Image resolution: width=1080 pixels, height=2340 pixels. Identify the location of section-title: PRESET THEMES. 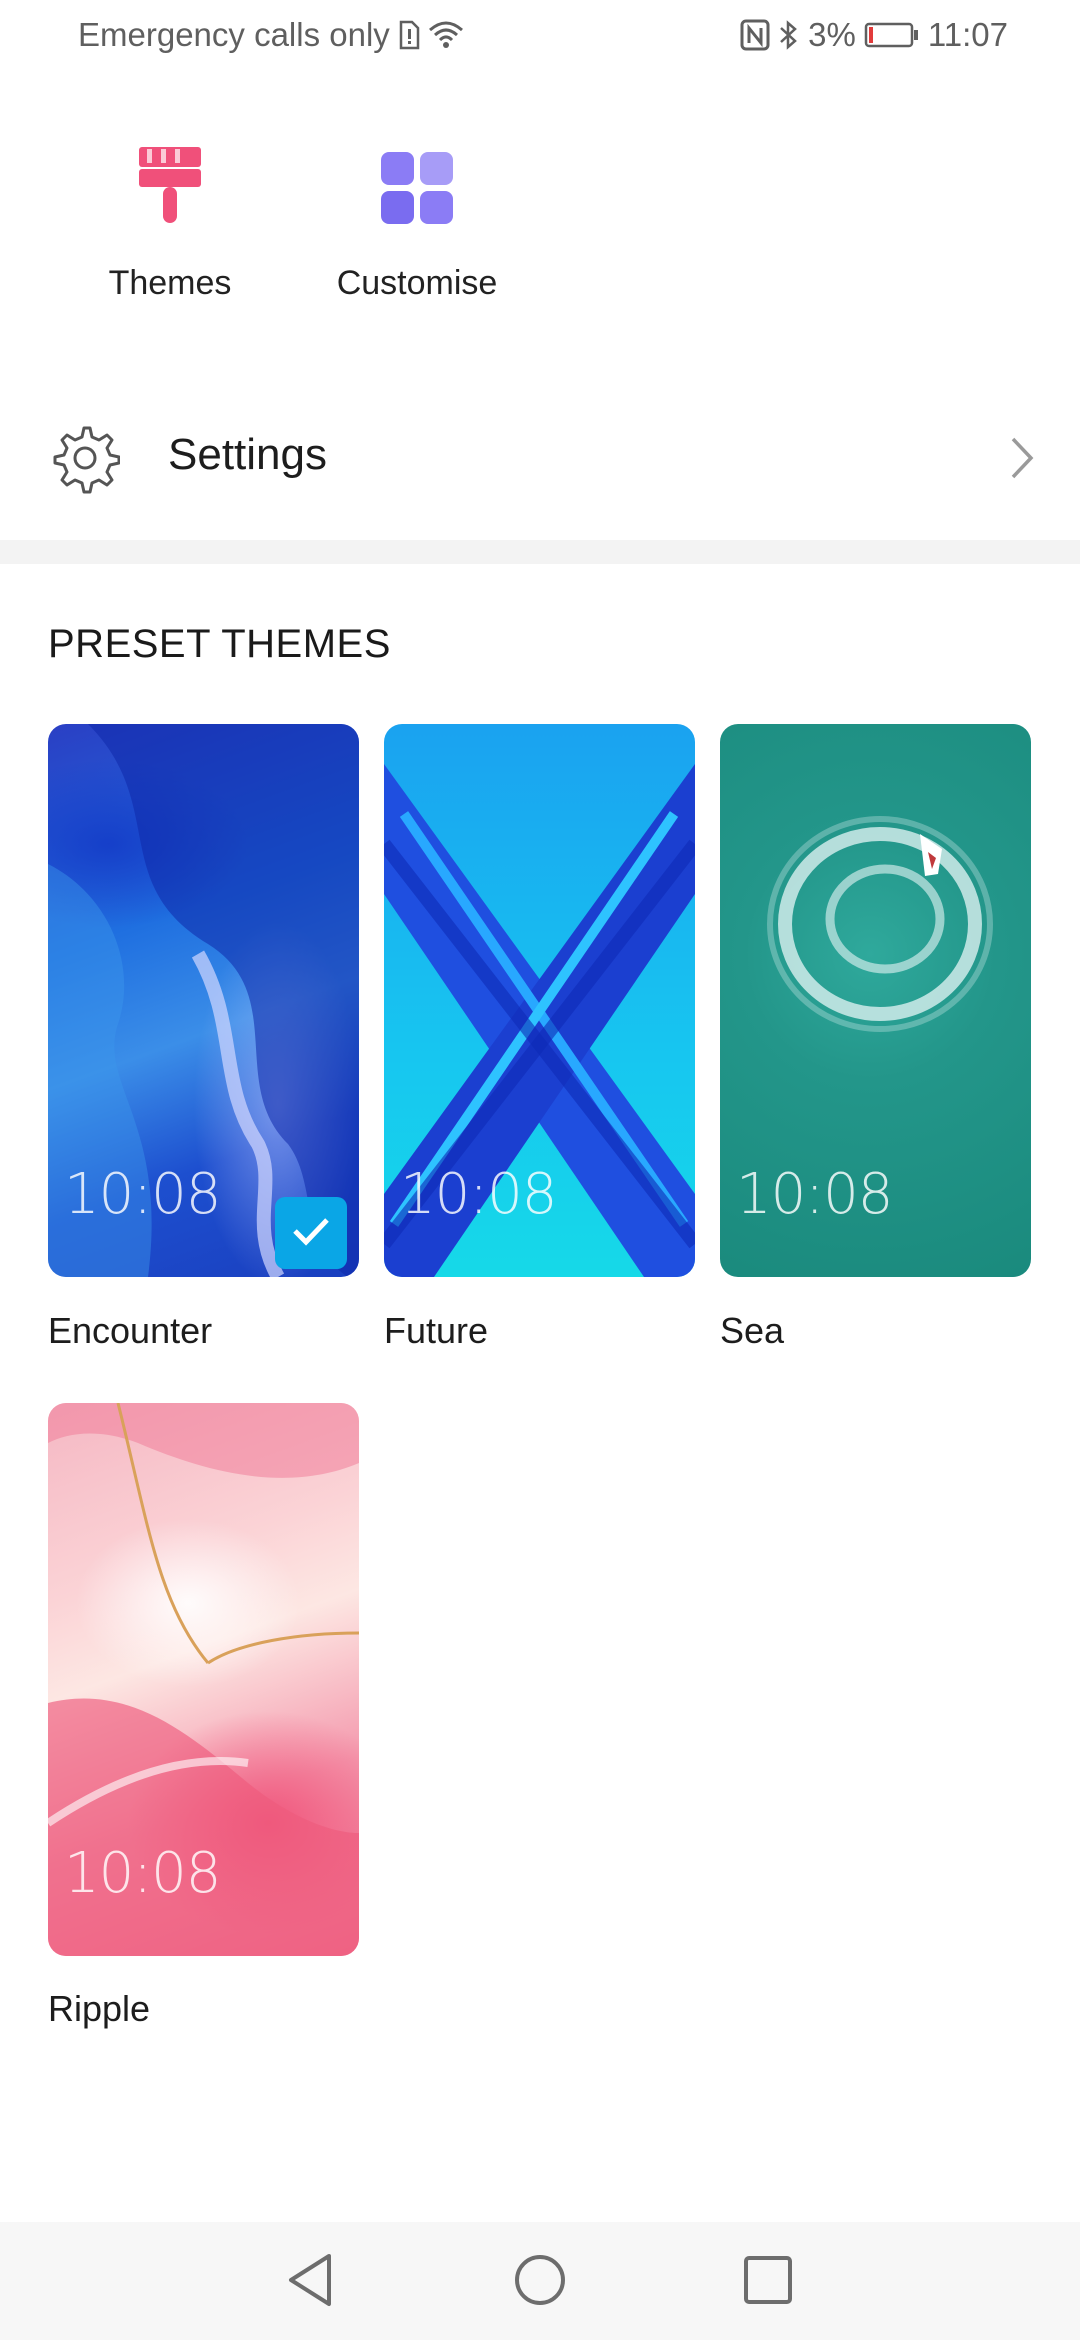
(219, 644).